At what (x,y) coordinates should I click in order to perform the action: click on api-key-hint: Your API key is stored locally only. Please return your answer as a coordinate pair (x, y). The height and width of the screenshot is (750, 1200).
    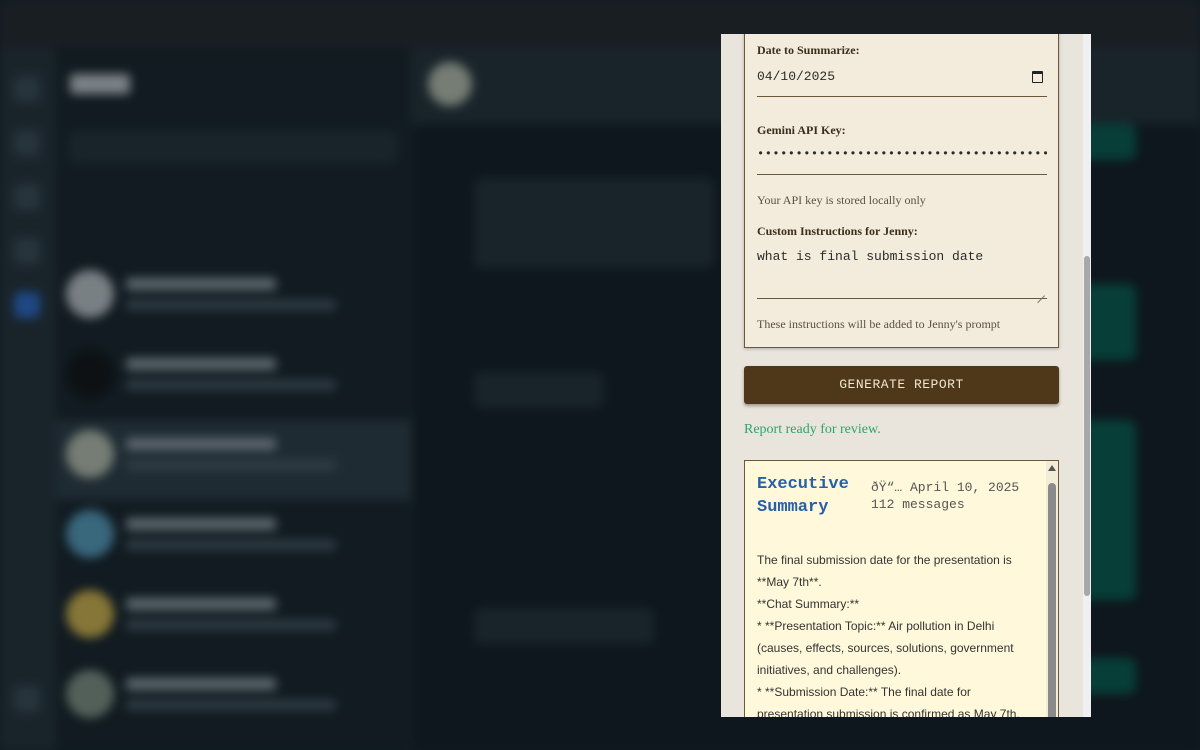
    Looking at the image, I should click on (841, 200).